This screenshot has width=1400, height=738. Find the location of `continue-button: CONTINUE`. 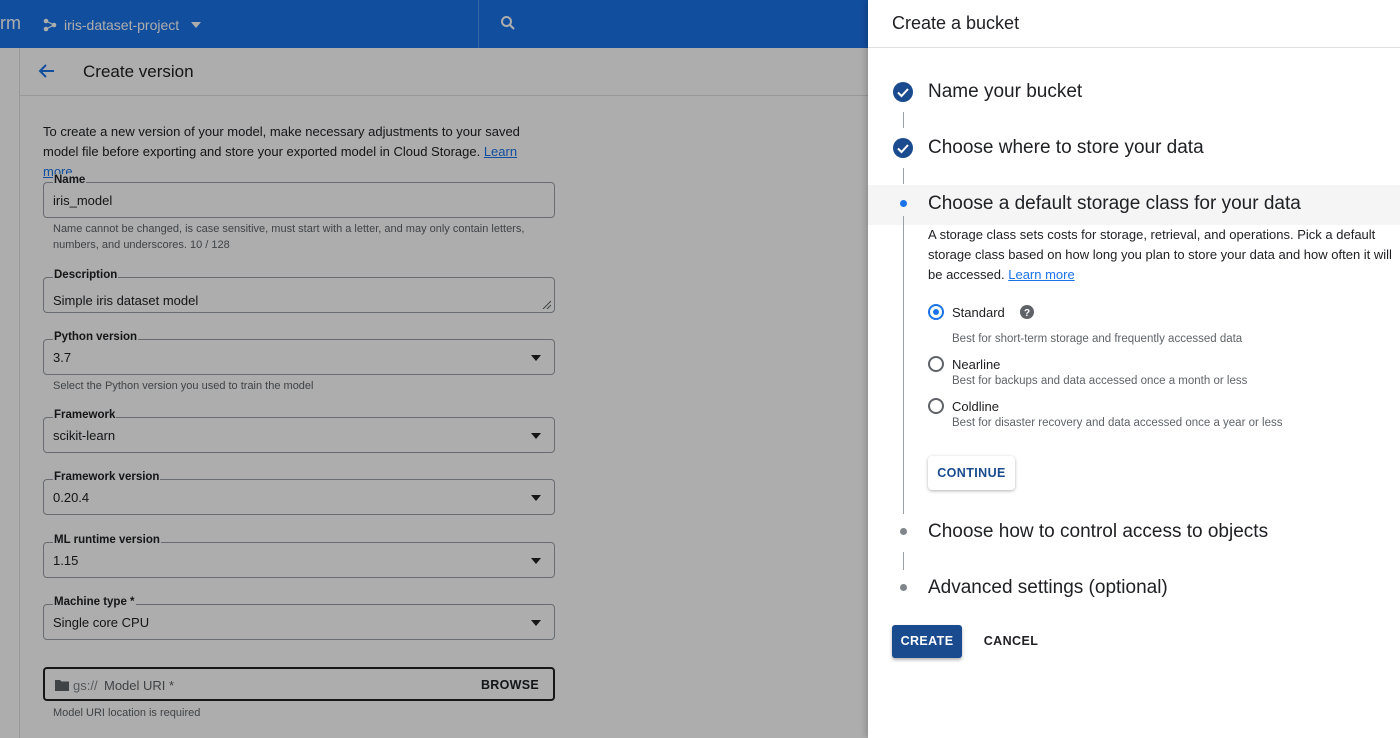

continue-button: CONTINUE is located at coordinates (971, 473).